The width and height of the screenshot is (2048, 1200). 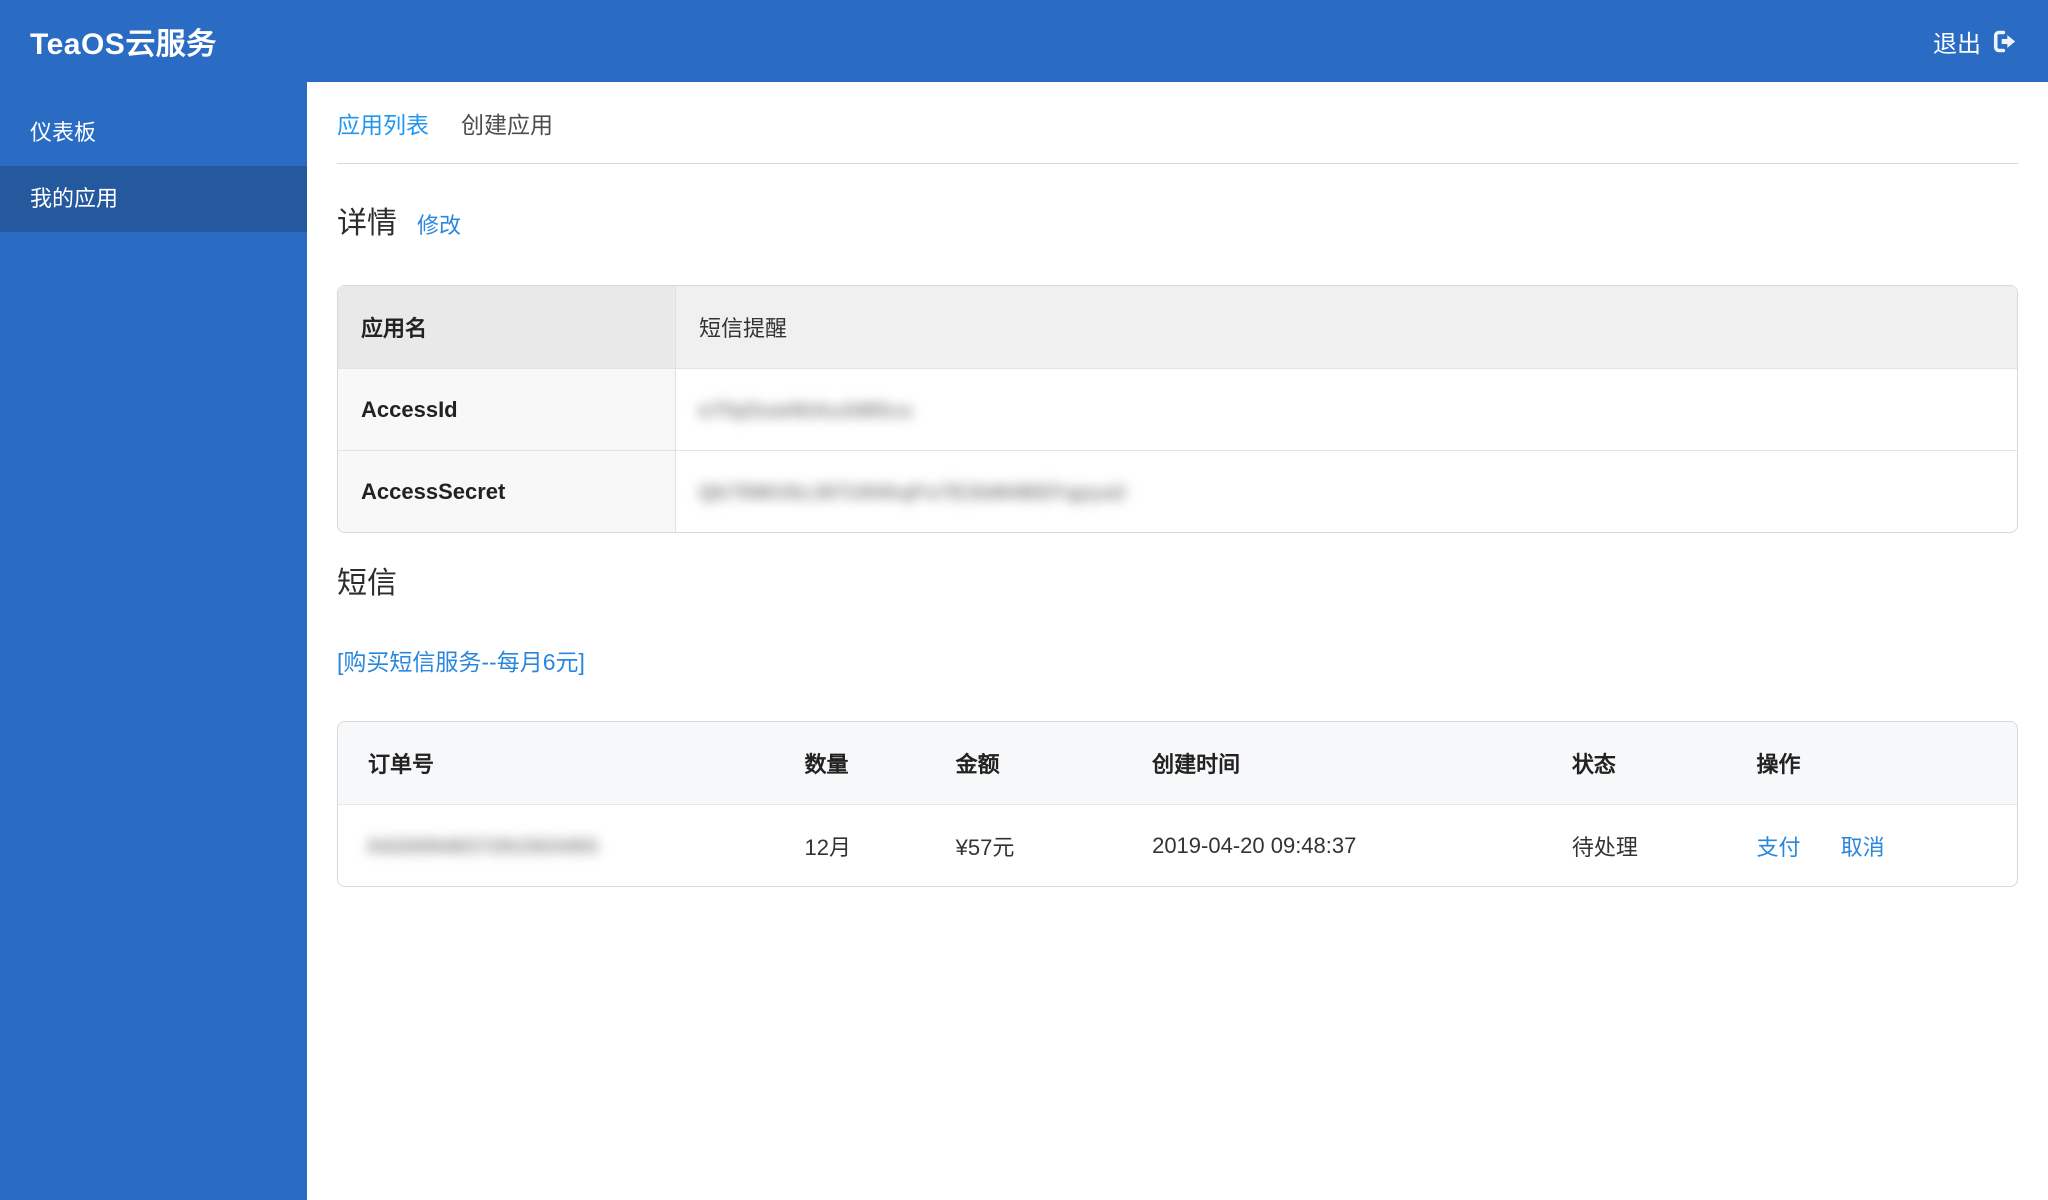 I want to click on sms-heading: 短信, so click(x=367, y=583).